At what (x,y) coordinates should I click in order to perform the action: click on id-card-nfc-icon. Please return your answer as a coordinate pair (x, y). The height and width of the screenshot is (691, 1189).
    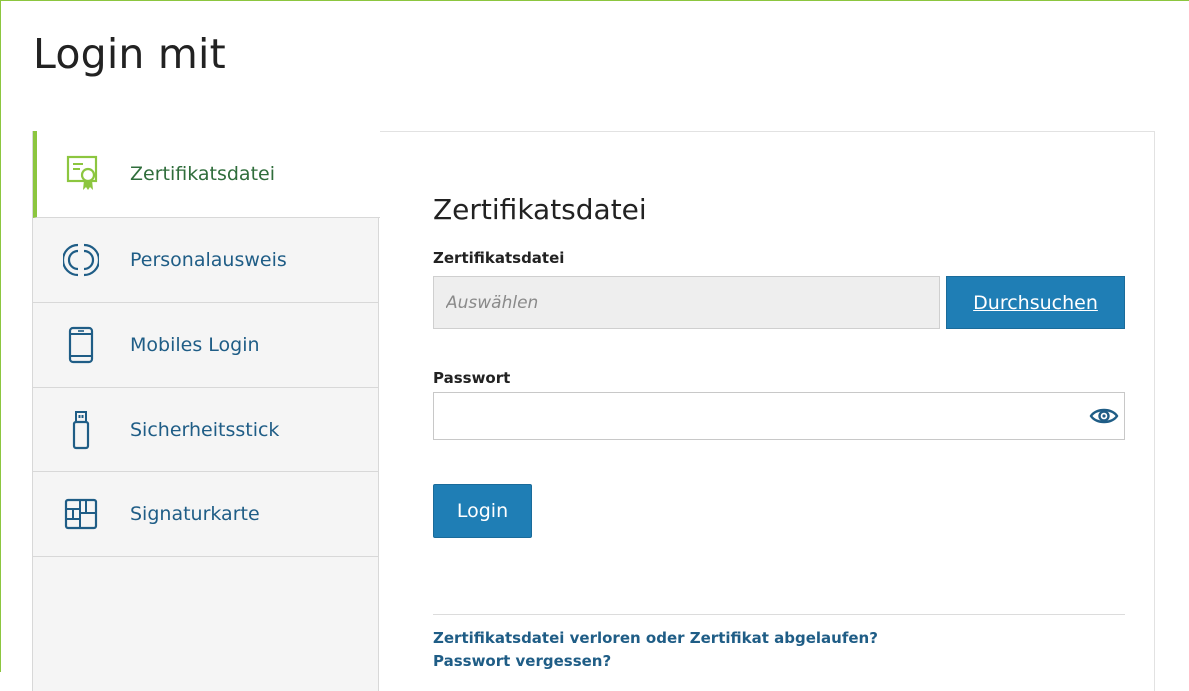
    Looking at the image, I should click on (81, 260).